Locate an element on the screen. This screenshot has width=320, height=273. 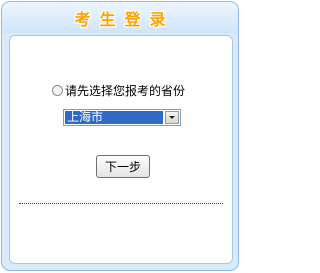
dropdown-arrow-icon is located at coordinates (172, 117).